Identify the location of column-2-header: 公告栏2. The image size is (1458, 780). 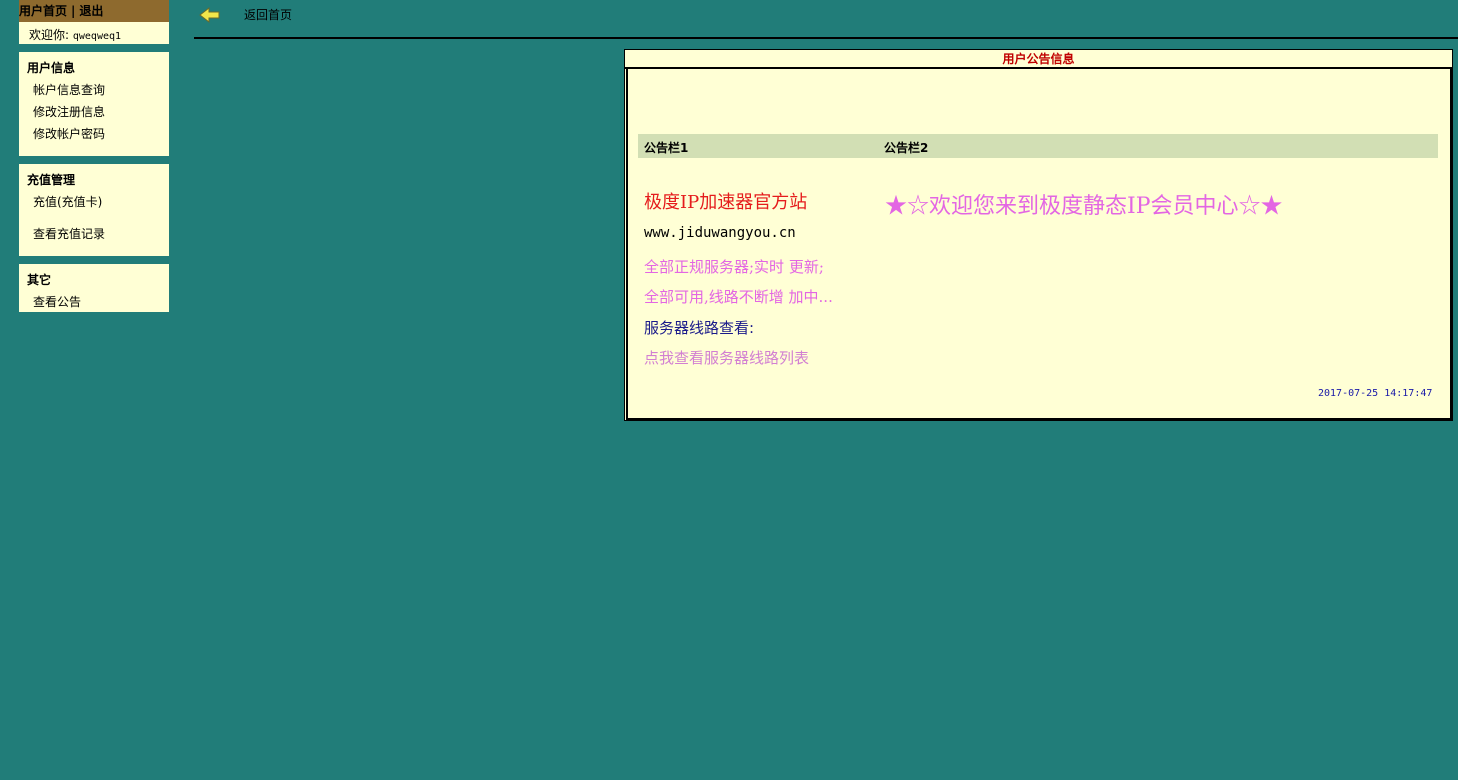
(906, 148).